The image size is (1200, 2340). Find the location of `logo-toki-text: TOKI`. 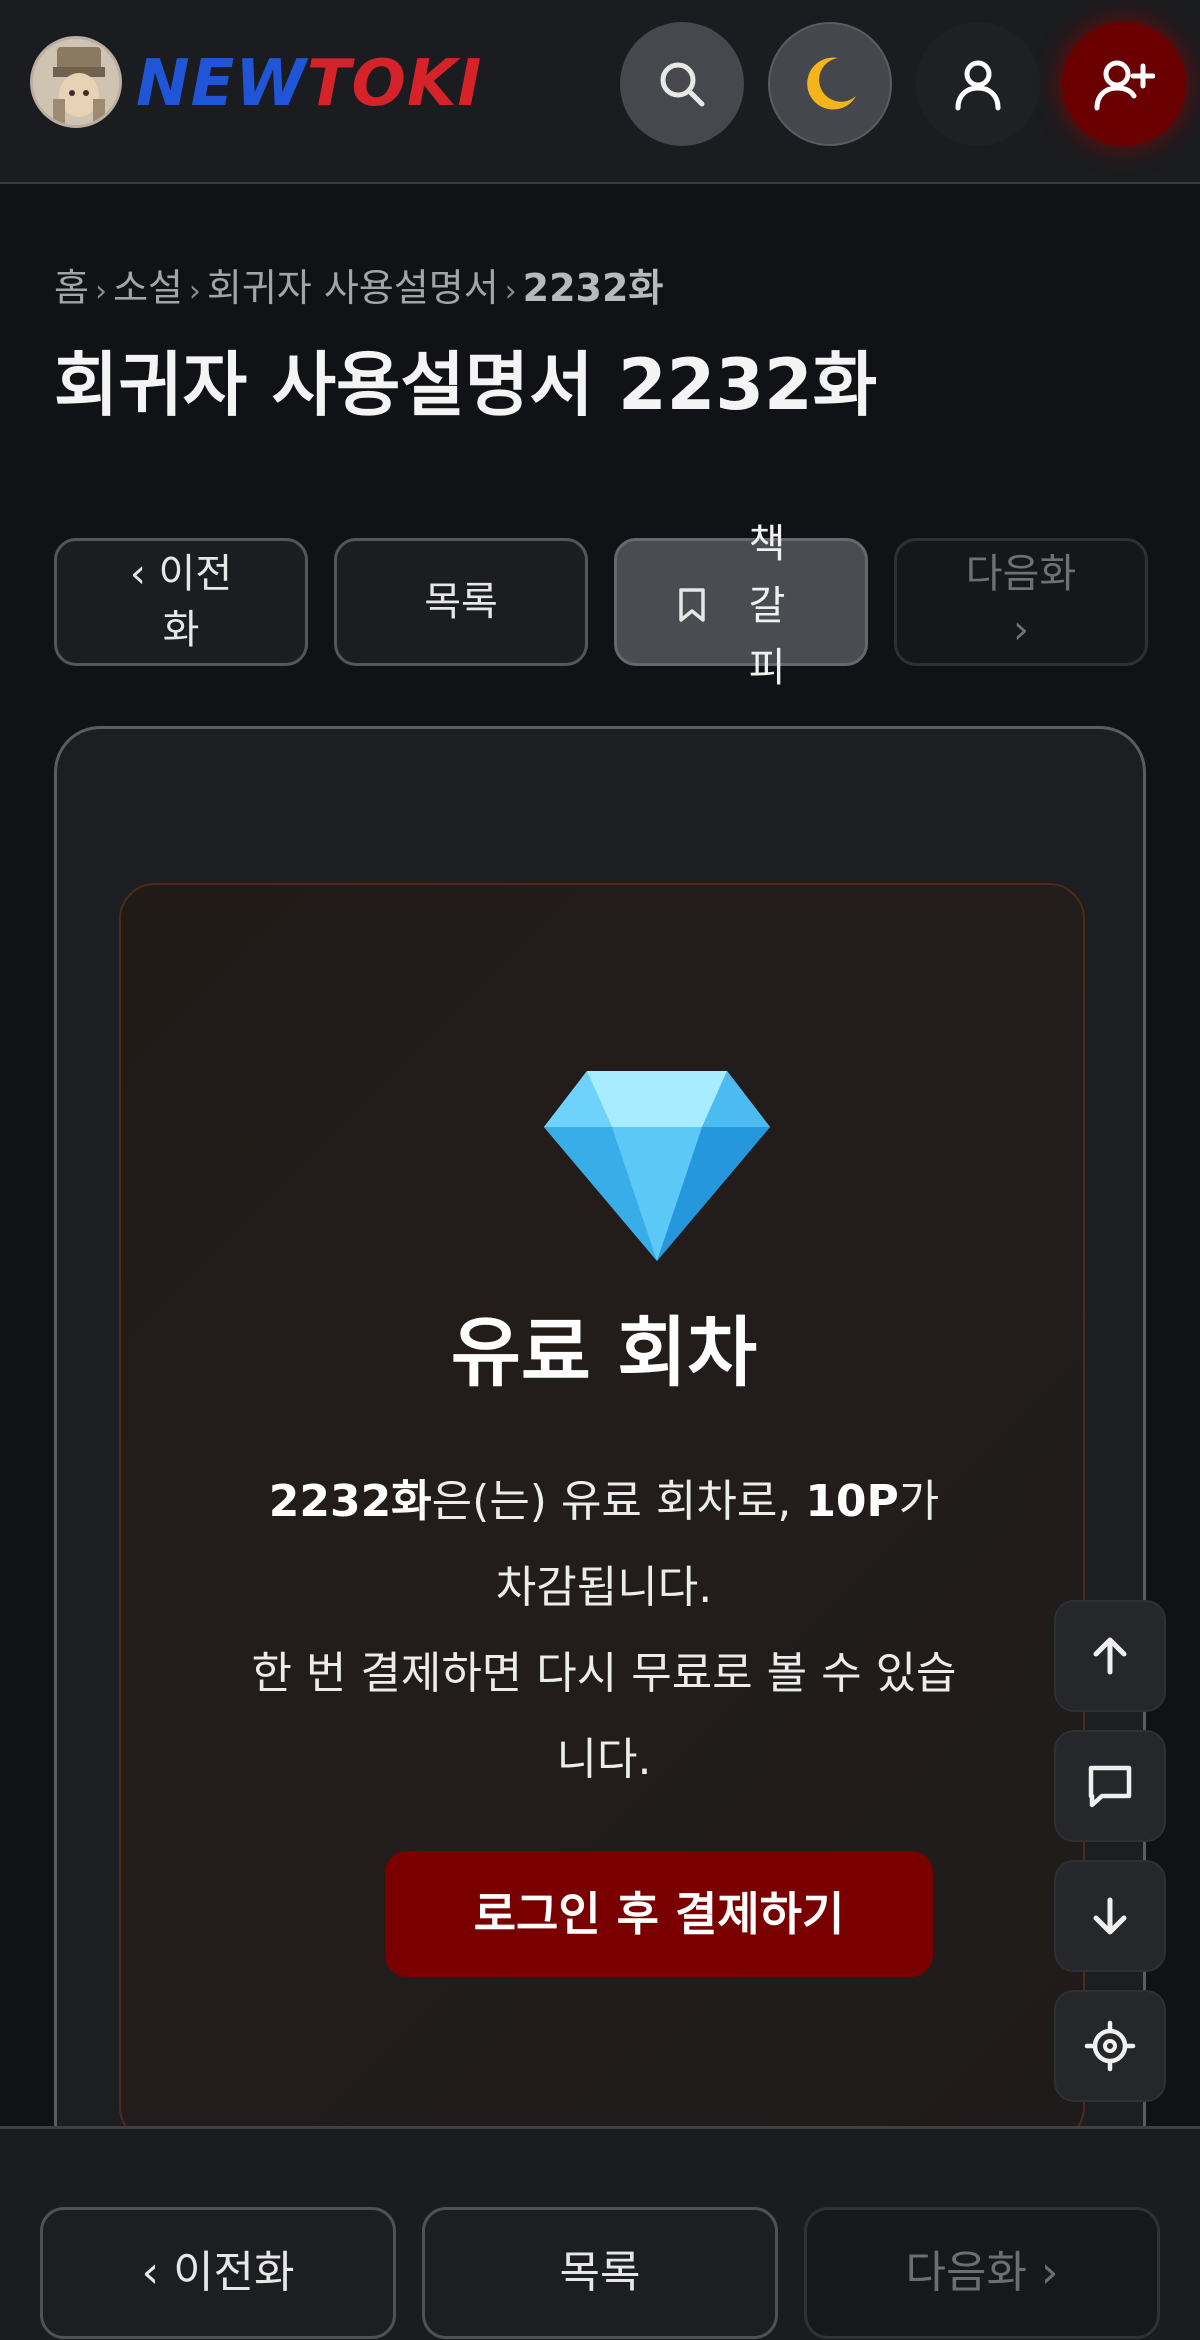

logo-toki-text: TOKI is located at coordinates (394, 84).